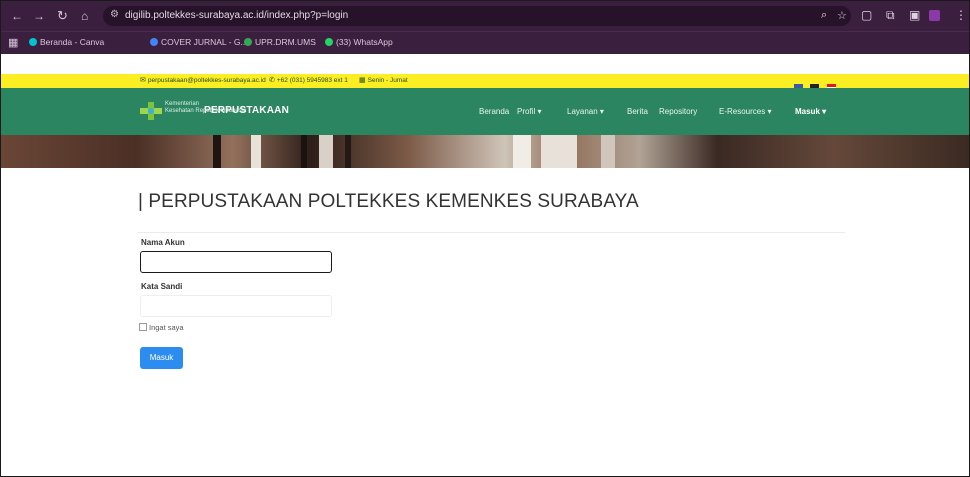  Describe the element at coordinates (491, 232) in the screenshot. I see `title-divider` at that location.